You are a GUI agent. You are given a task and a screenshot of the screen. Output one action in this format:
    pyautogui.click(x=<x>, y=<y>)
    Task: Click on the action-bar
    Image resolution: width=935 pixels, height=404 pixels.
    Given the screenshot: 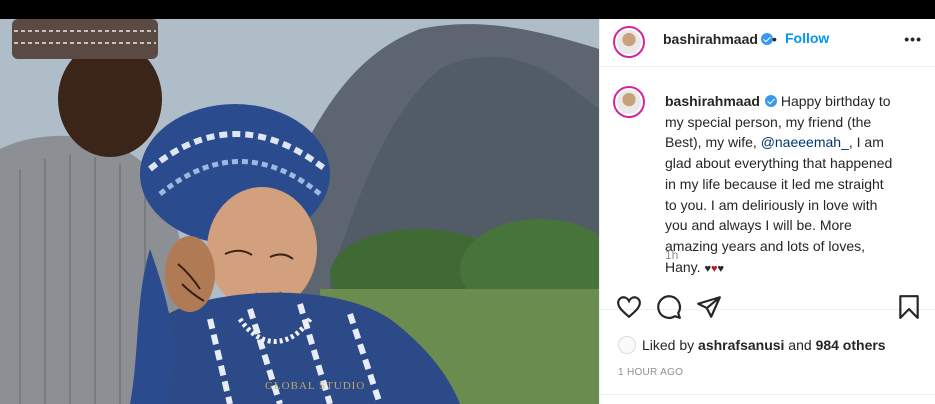 What is the action you would take?
    pyautogui.click(x=767, y=310)
    